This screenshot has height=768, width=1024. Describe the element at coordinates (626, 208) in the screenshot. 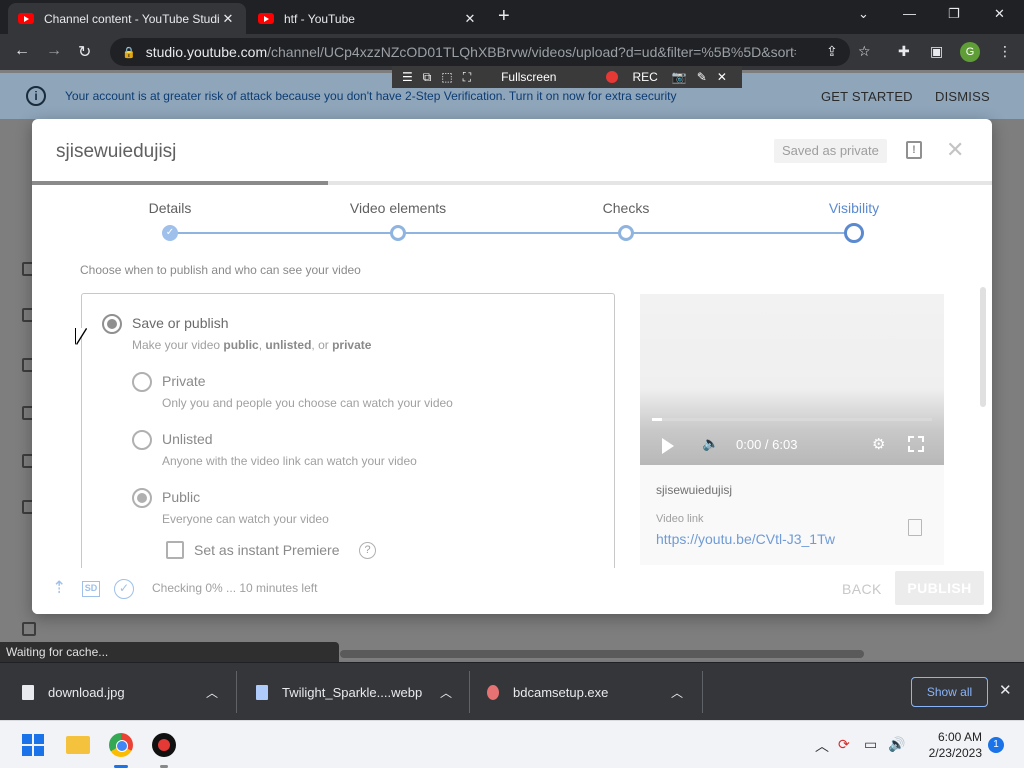

I see `step-checks-label: Checks` at that location.